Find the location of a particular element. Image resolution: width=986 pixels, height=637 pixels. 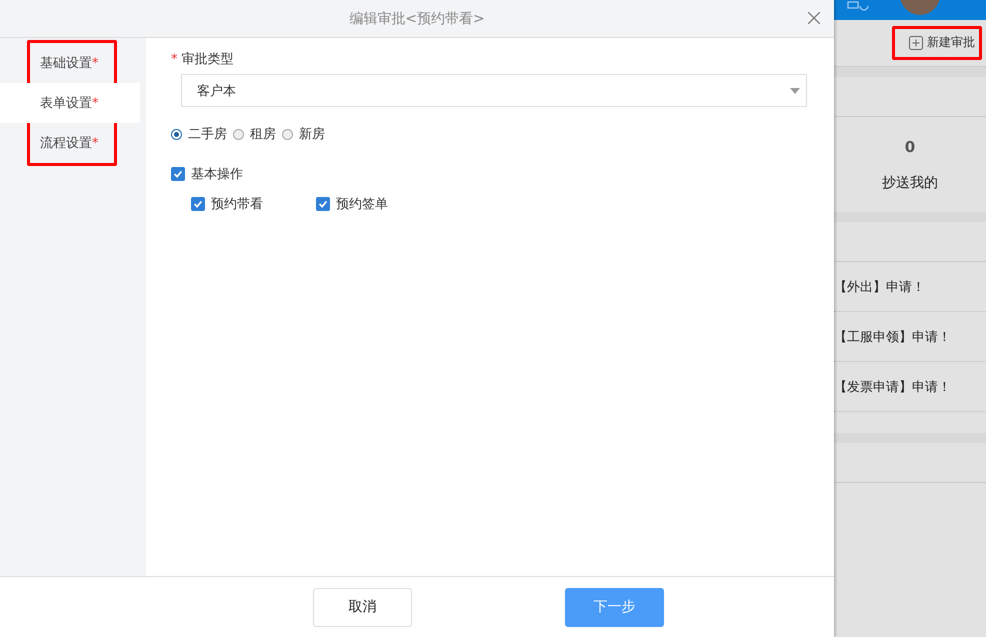

radio-option: 新房 is located at coordinates (303, 134).